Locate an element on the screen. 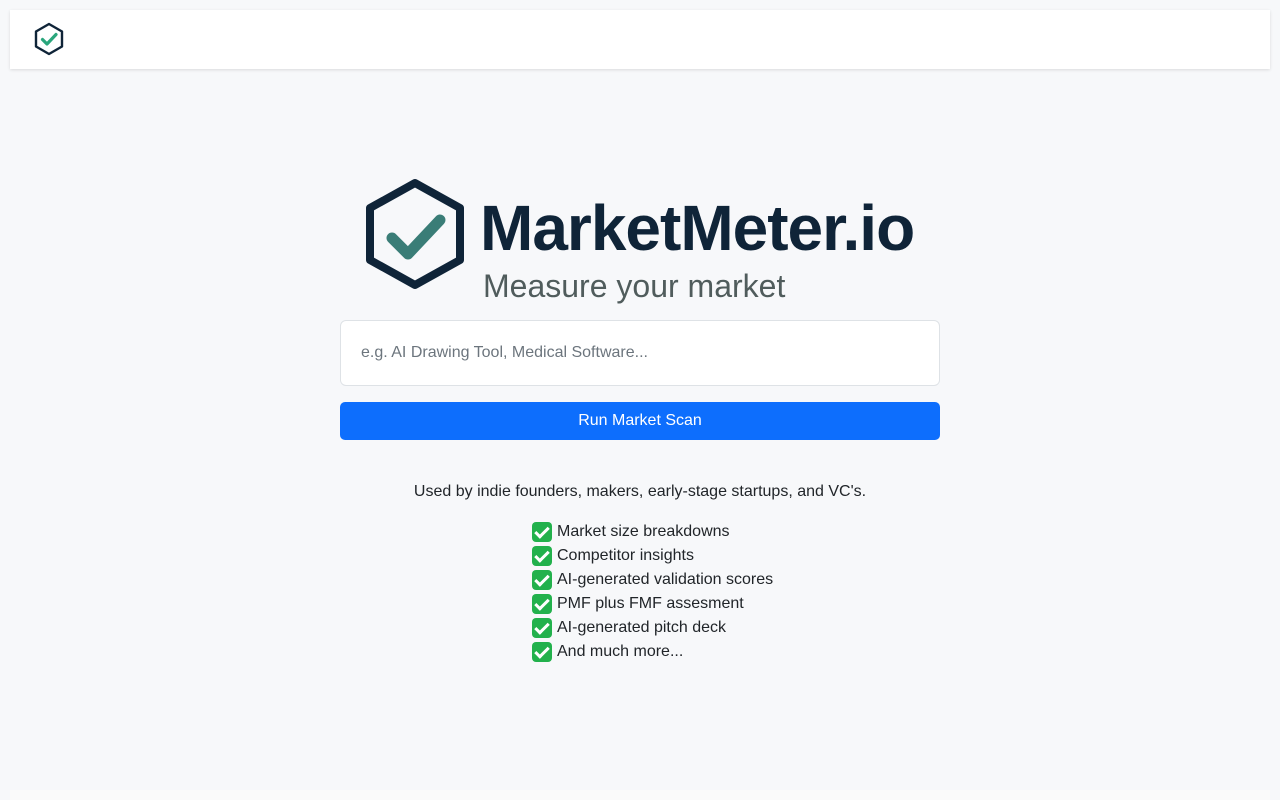  run-market-scan-button: Run Market Scan is located at coordinates (640, 421).